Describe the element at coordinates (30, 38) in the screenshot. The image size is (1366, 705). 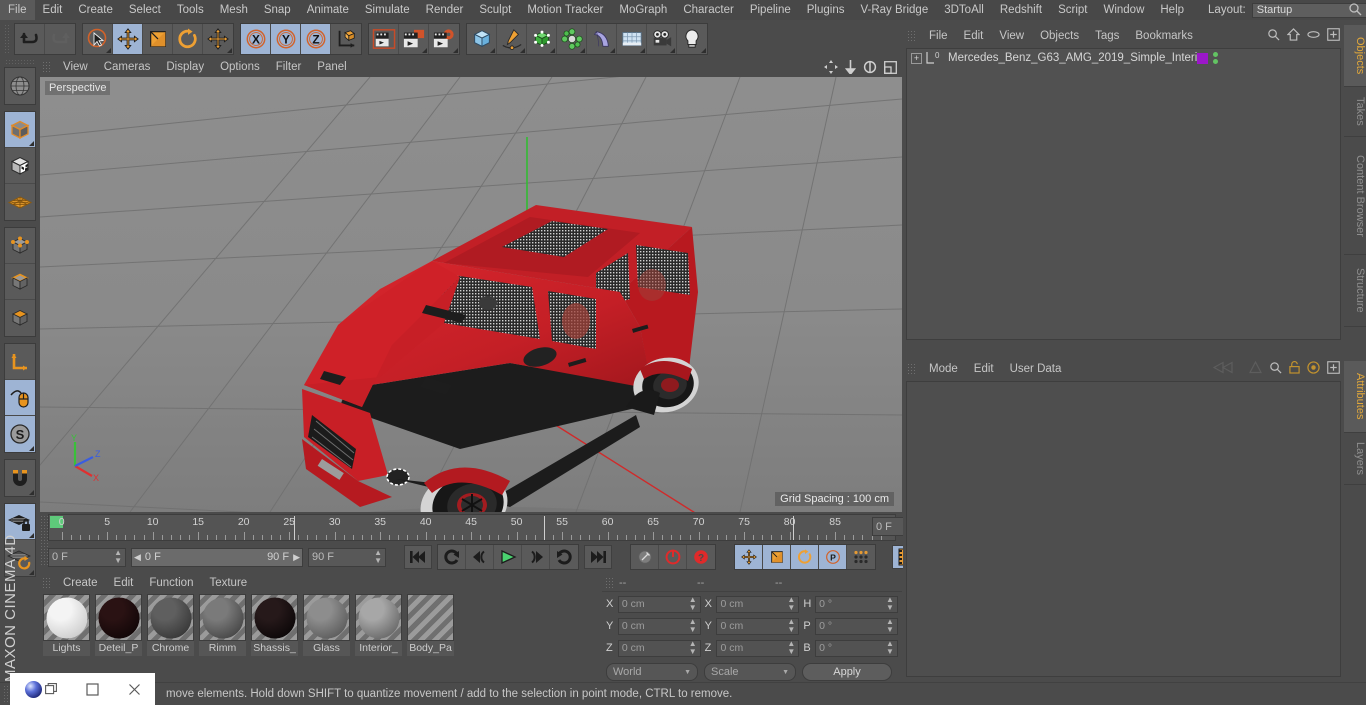
I see `undo-button` at that location.